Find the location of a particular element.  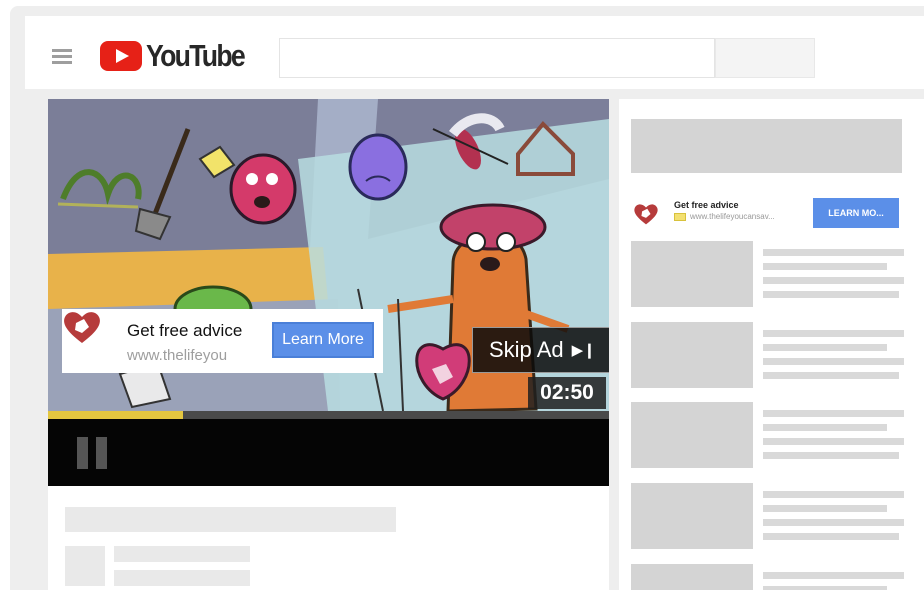

ad-badge-icon is located at coordinates (680, 217).